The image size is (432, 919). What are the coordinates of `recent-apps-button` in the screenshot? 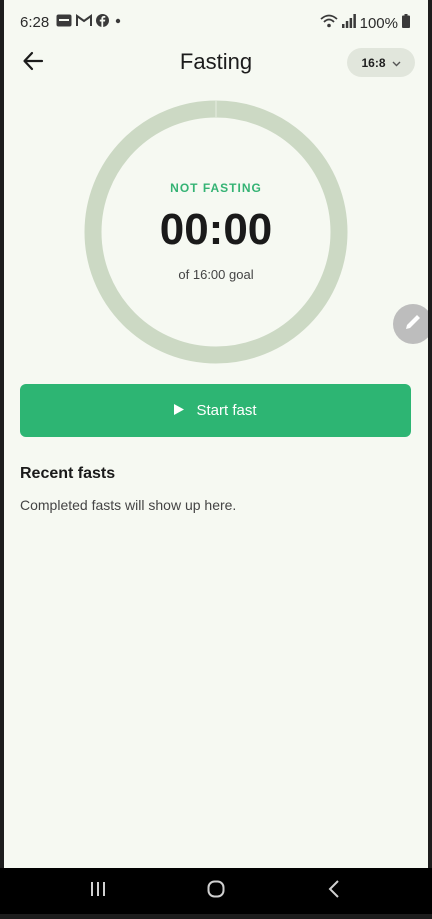 It's located at (98, 891).